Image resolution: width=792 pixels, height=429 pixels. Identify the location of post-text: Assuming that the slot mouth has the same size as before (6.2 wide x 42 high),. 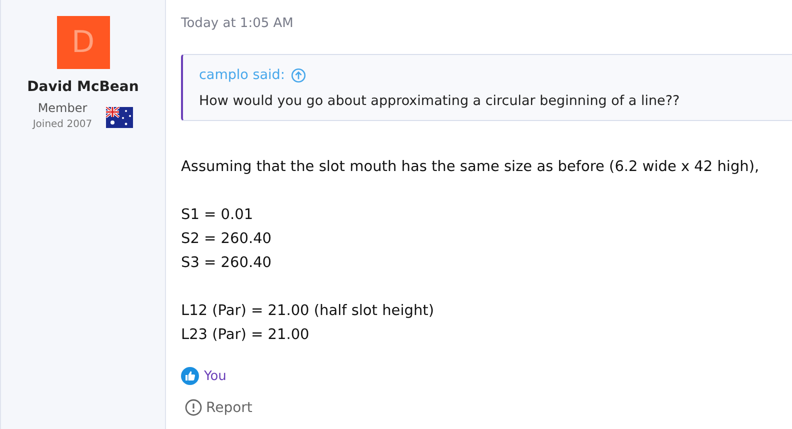
(470, 167).